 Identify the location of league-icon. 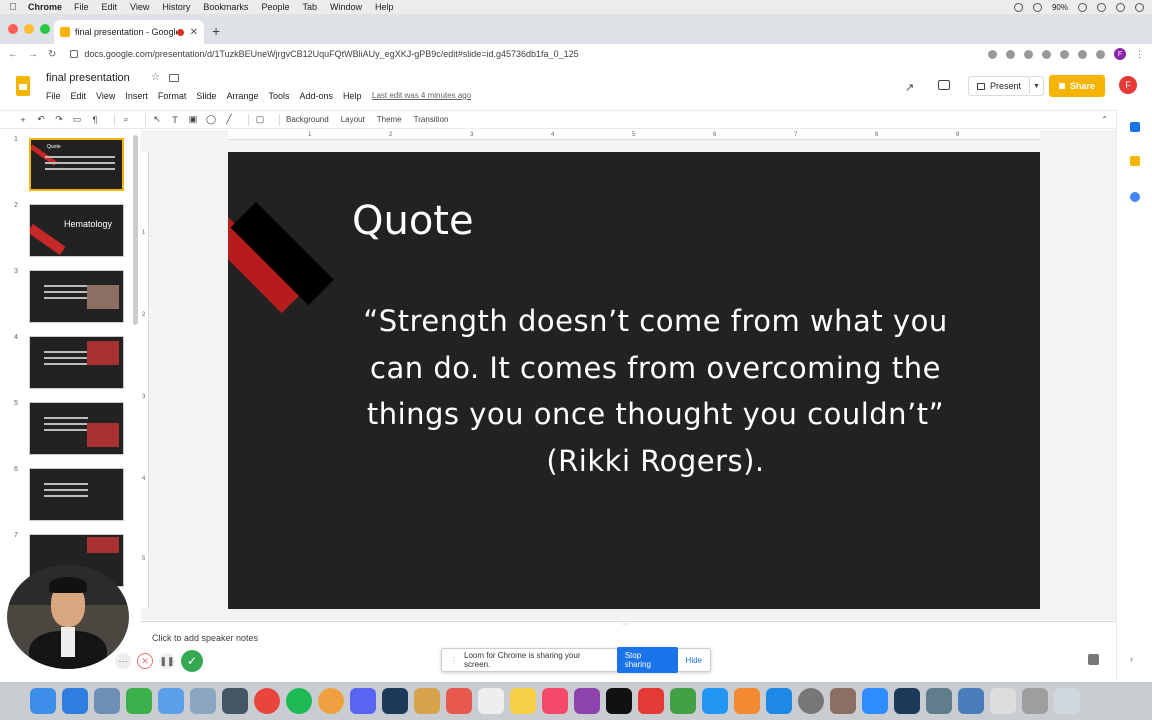
(395, 701).